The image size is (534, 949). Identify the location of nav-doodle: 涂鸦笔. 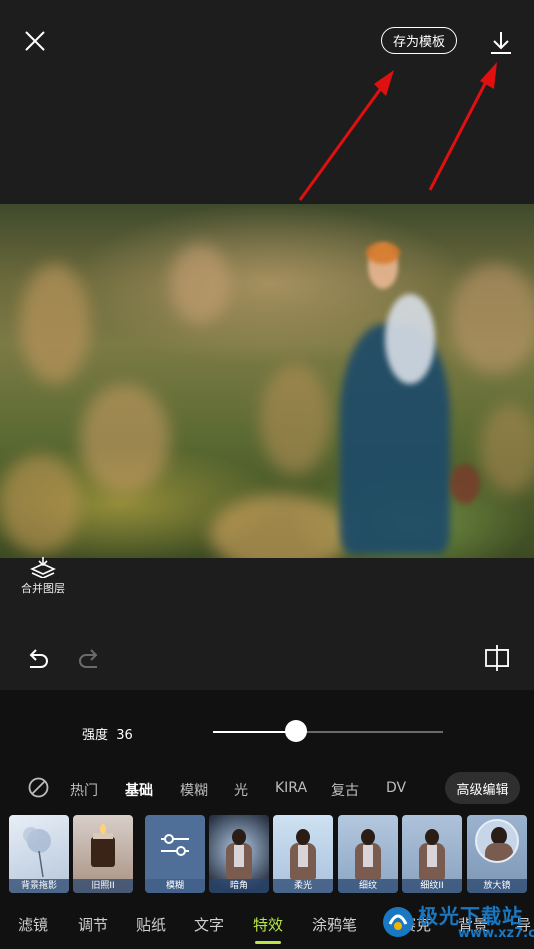
(334, 924).